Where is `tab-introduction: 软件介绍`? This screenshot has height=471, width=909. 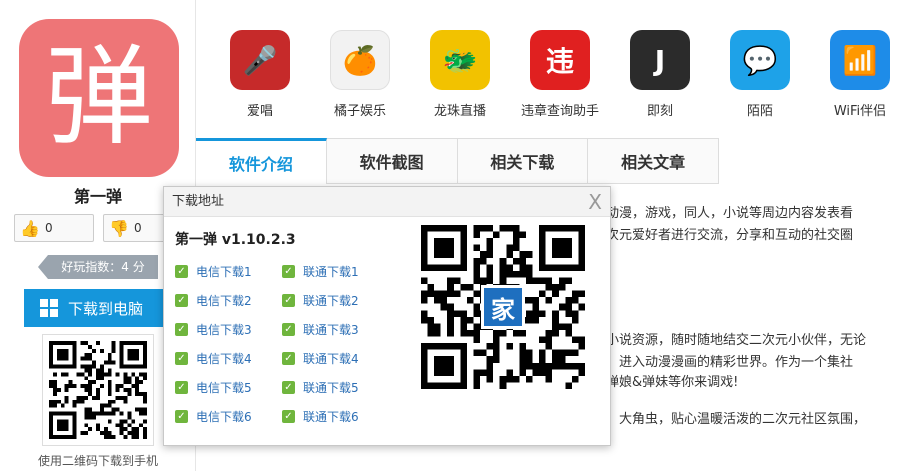
tab-introduction: 软件介绍 is located at coordinates (261, 161).